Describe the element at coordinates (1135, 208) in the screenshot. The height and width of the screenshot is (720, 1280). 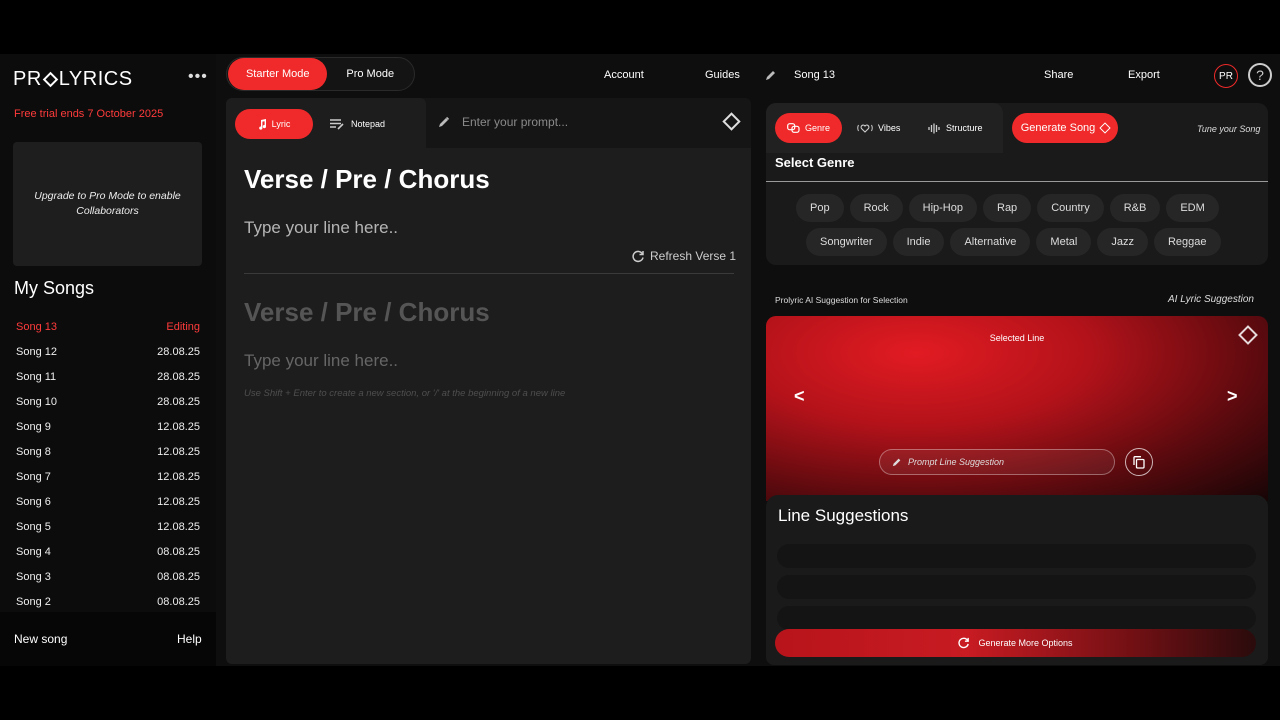
I see `genre-chip: R&B` at that location.